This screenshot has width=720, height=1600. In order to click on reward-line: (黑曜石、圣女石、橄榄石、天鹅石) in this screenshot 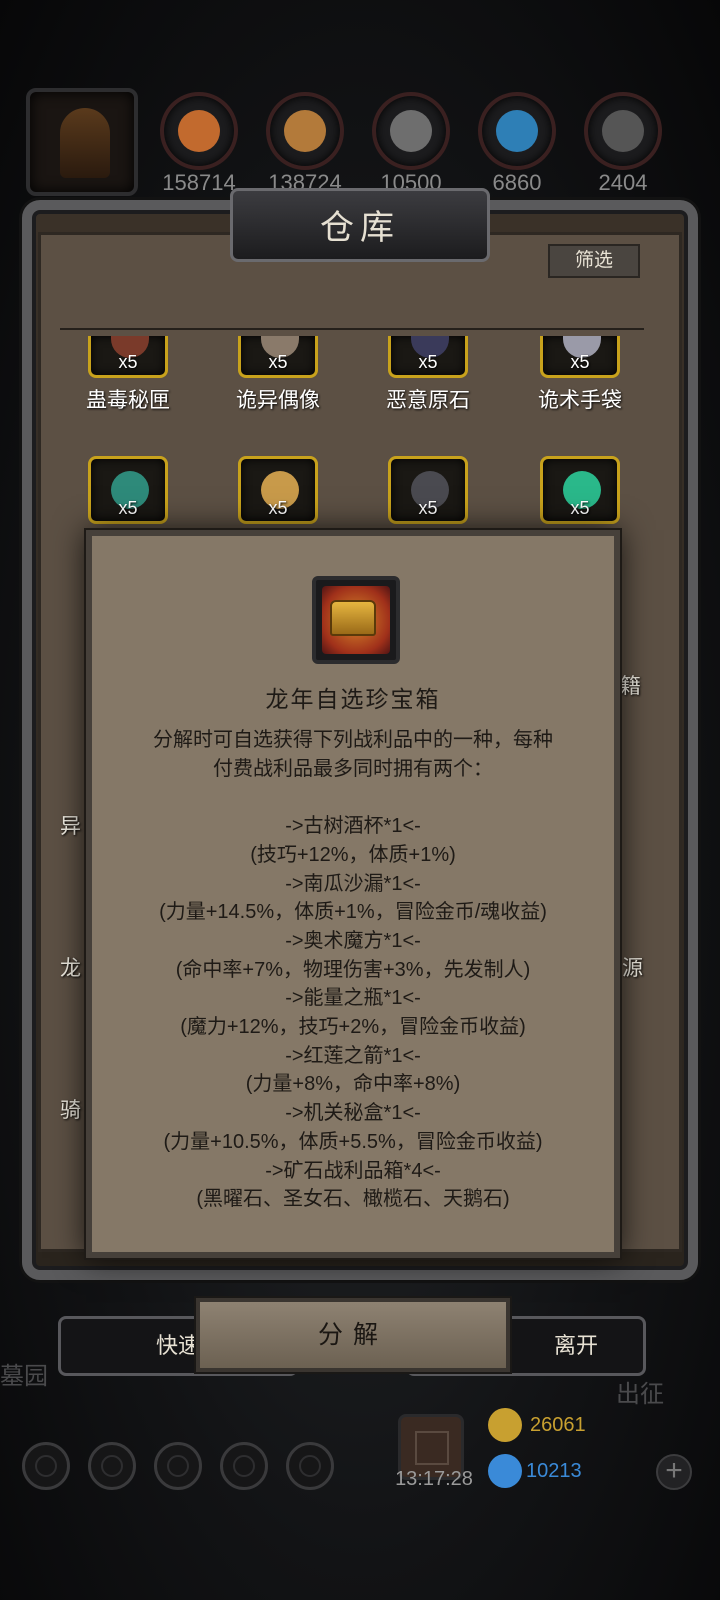, I will do `click(353, 1199)`.